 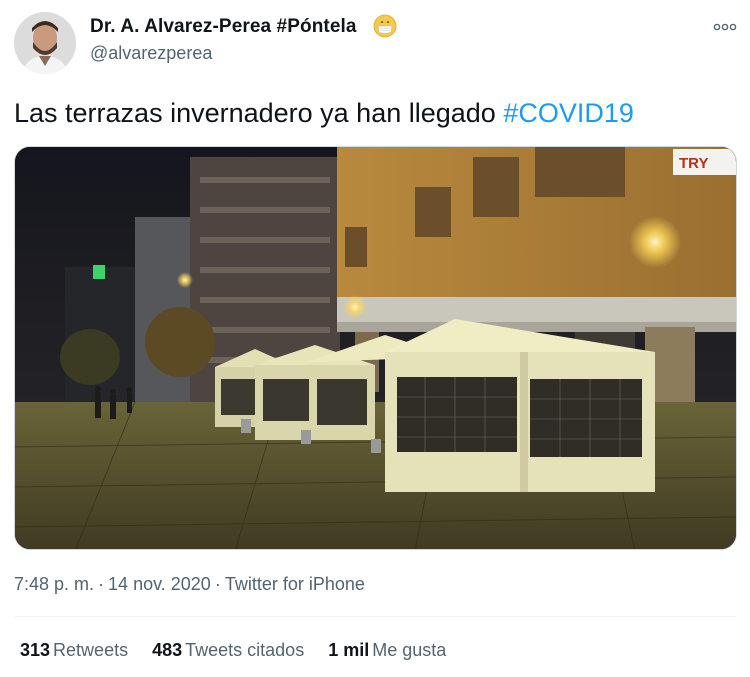 What do you see at coordinates (725, 27) in the screenshot?
I see `more-dots-icon` at bounding box center [725, 27].